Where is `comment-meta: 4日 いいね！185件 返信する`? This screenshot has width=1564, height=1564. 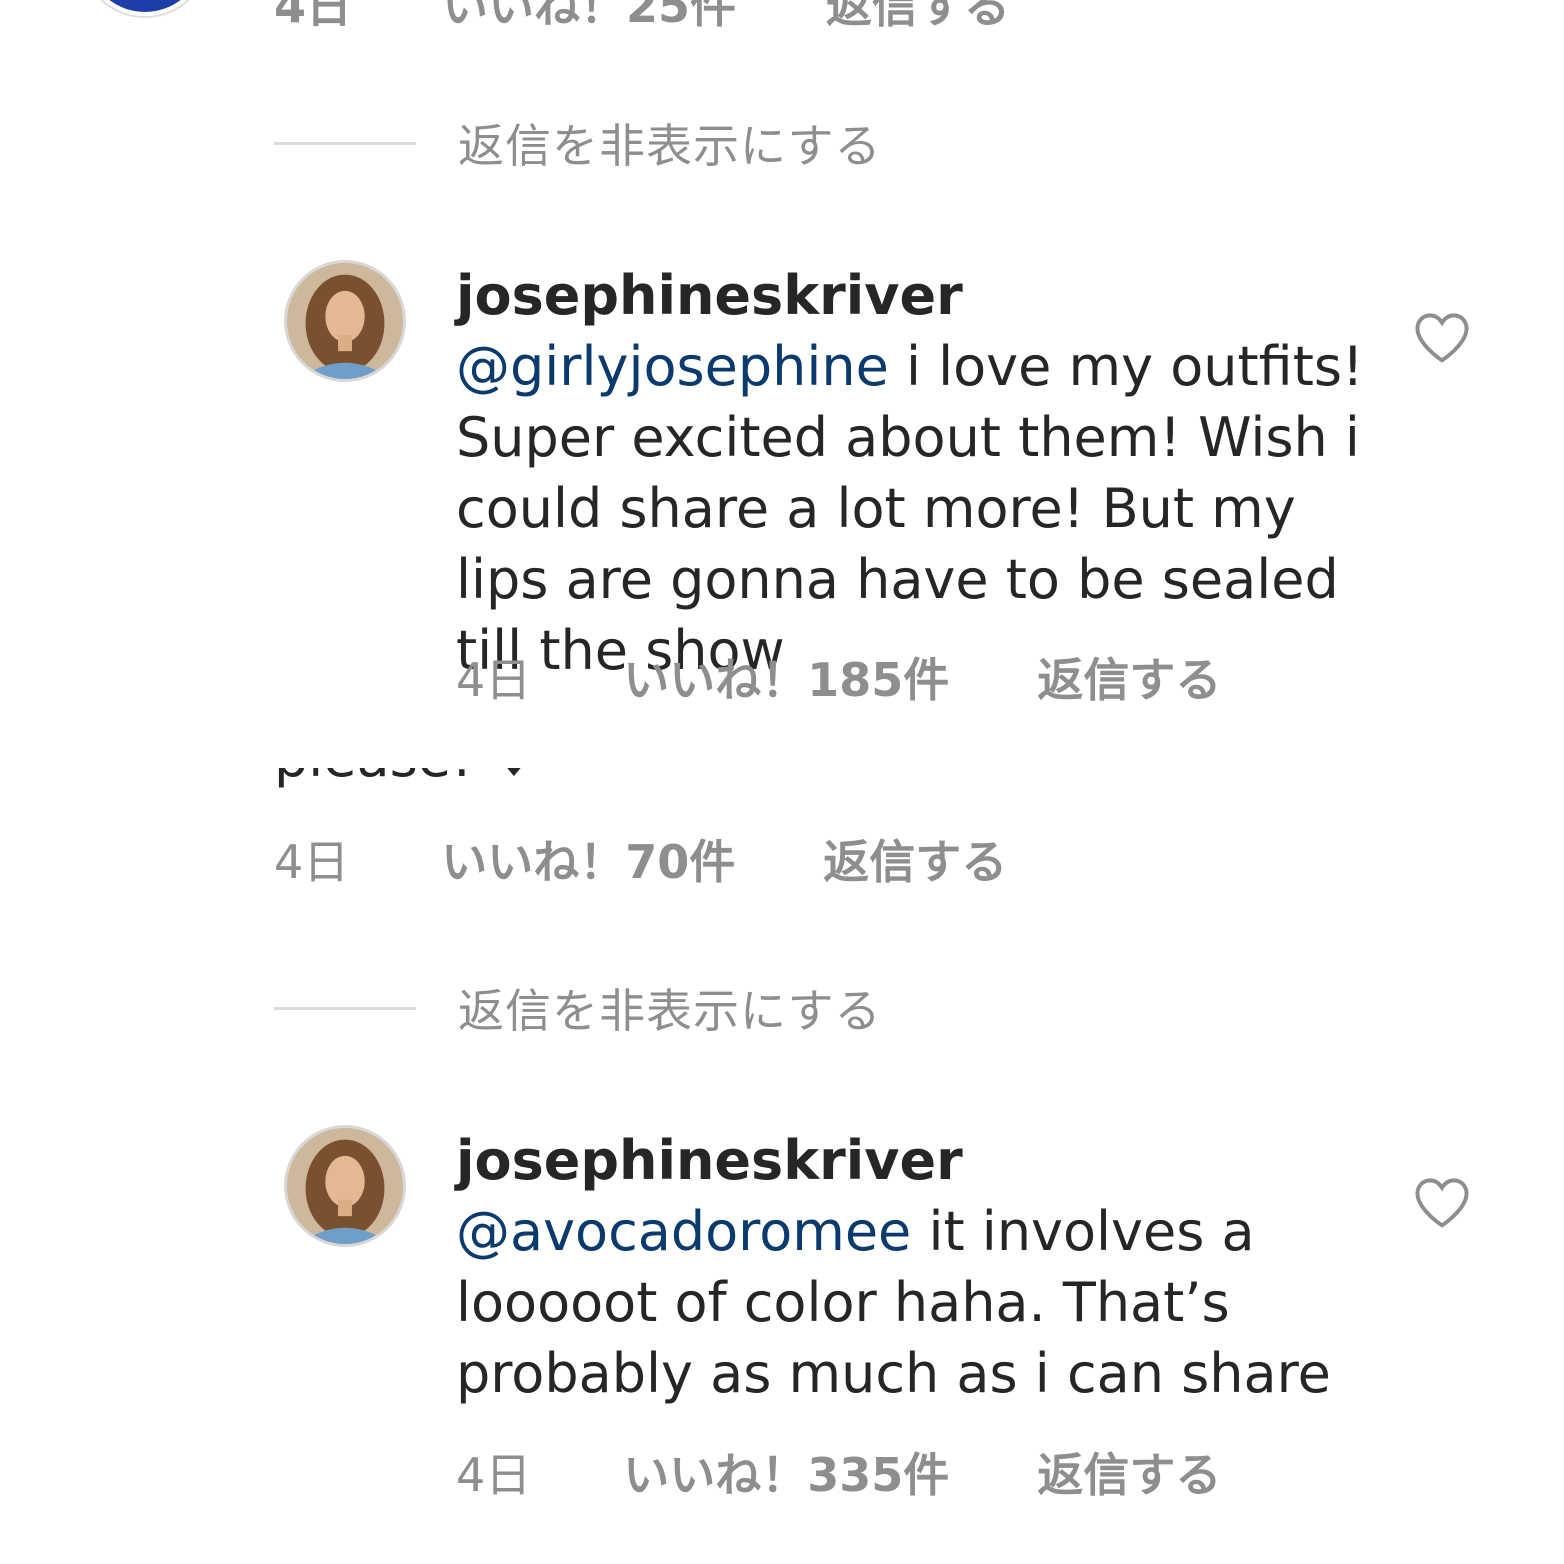 comment-meta: 4日 いいね！185件 返信する is located at coordinates (838, 677).